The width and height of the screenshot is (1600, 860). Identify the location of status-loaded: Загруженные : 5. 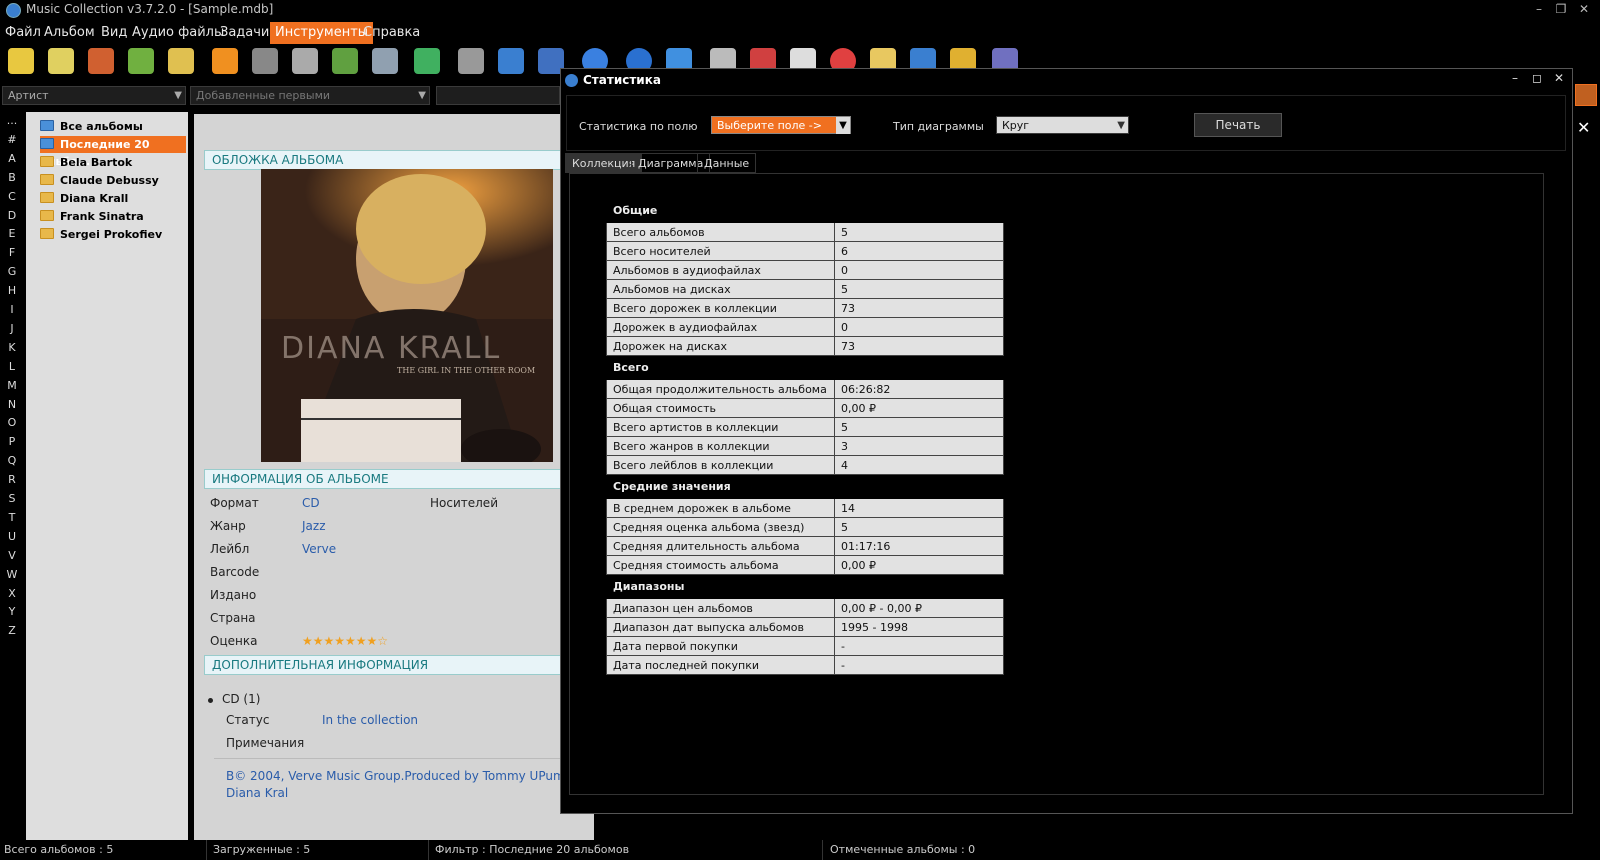
(262, 849).